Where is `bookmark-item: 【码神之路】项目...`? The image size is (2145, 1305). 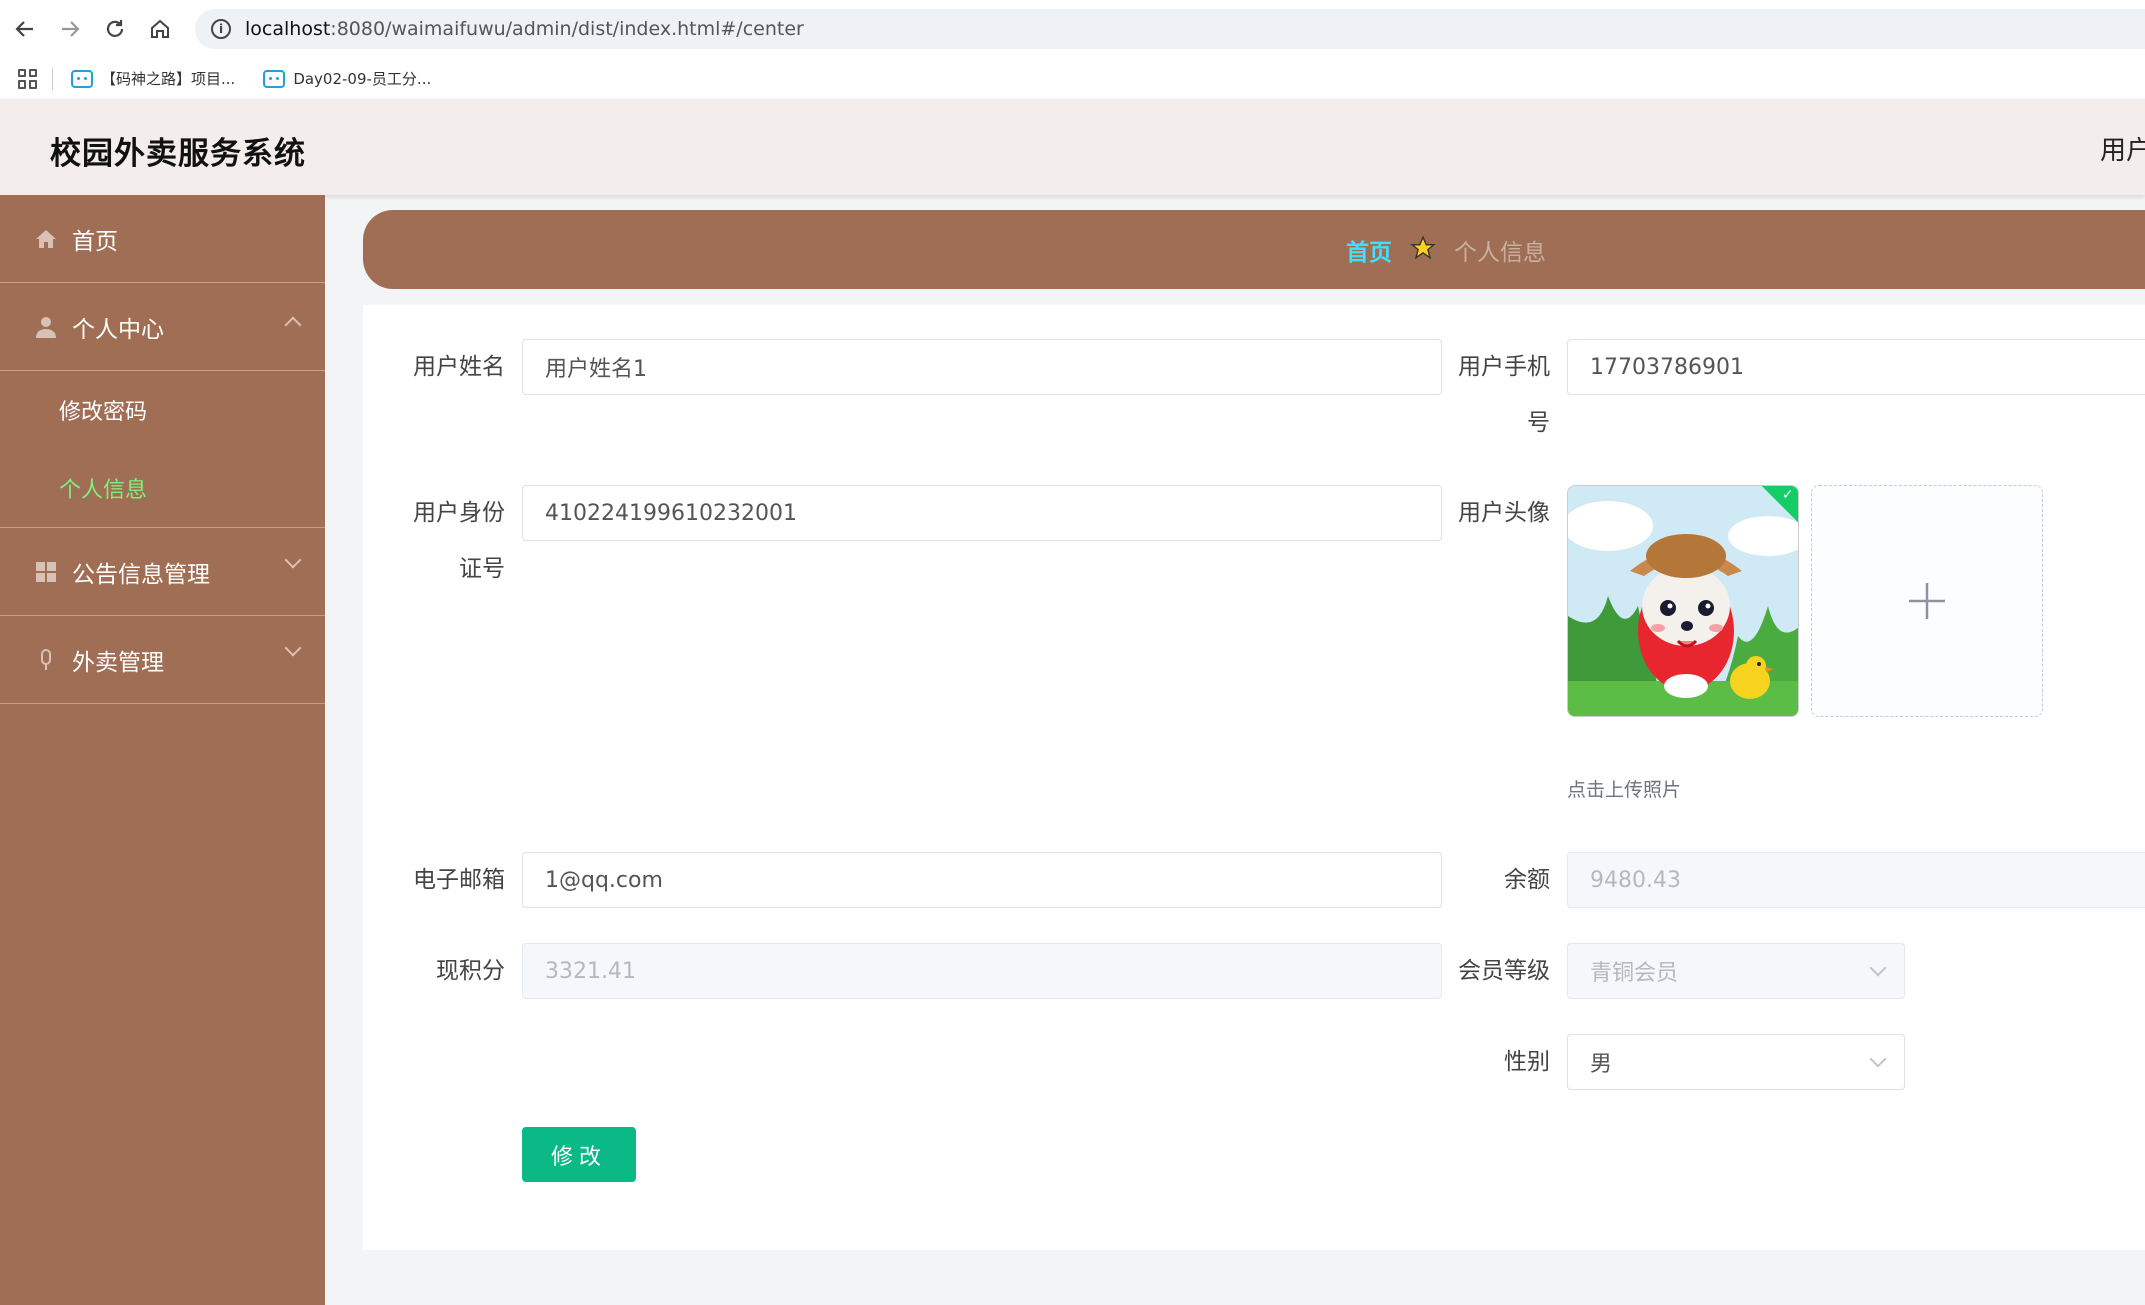
bookmark-item: 【码神之路】项目... is located at coordinates (153, 78).